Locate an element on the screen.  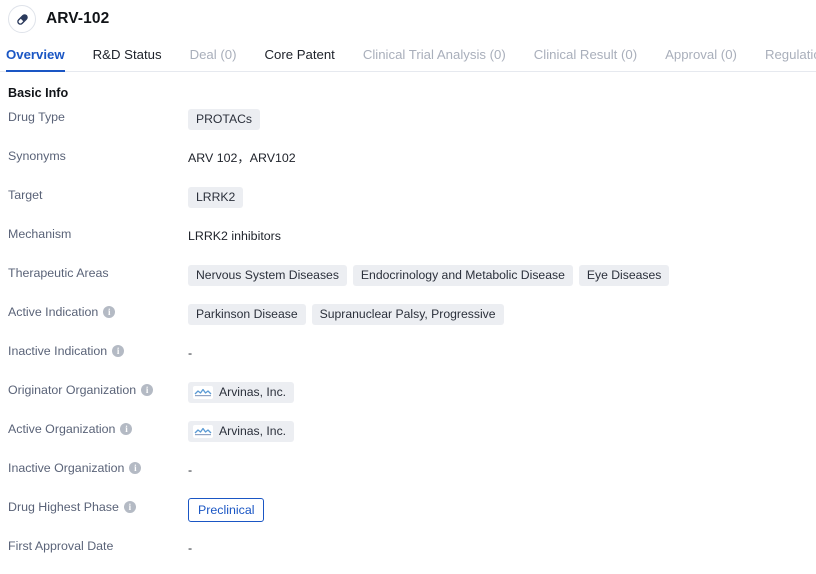
info-label-text: First Approval Date is located at coordinates (61, 546).